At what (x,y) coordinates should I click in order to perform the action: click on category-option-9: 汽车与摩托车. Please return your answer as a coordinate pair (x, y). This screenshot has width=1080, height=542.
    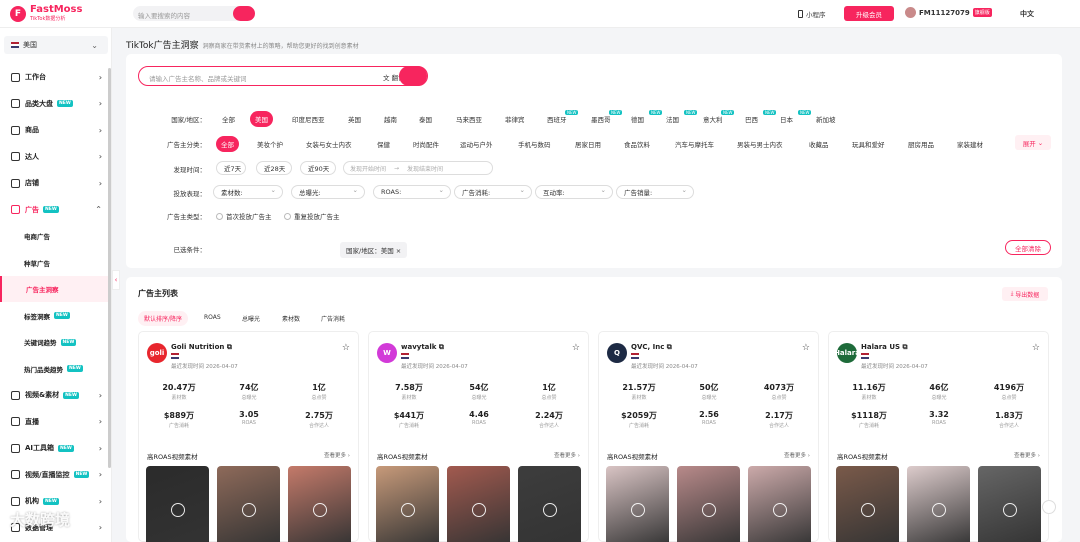
    Looking at the image, I should click on (694, 144).